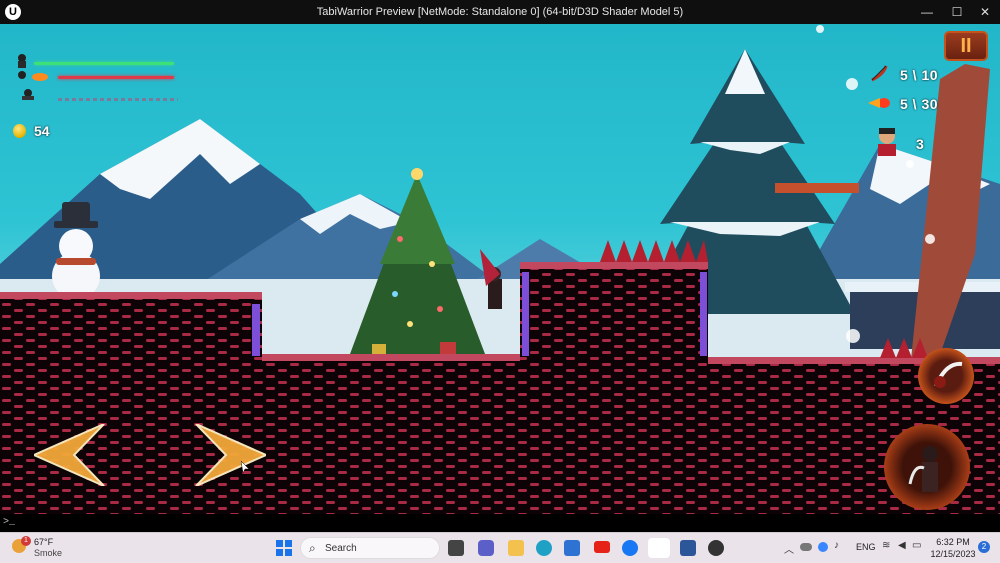 This screenshot has height=563, width=1000. What do you see at coordinates (659, 548) in the screenshot?
I see `unreal-taskbar-icon` at bounding box center [659, 548].